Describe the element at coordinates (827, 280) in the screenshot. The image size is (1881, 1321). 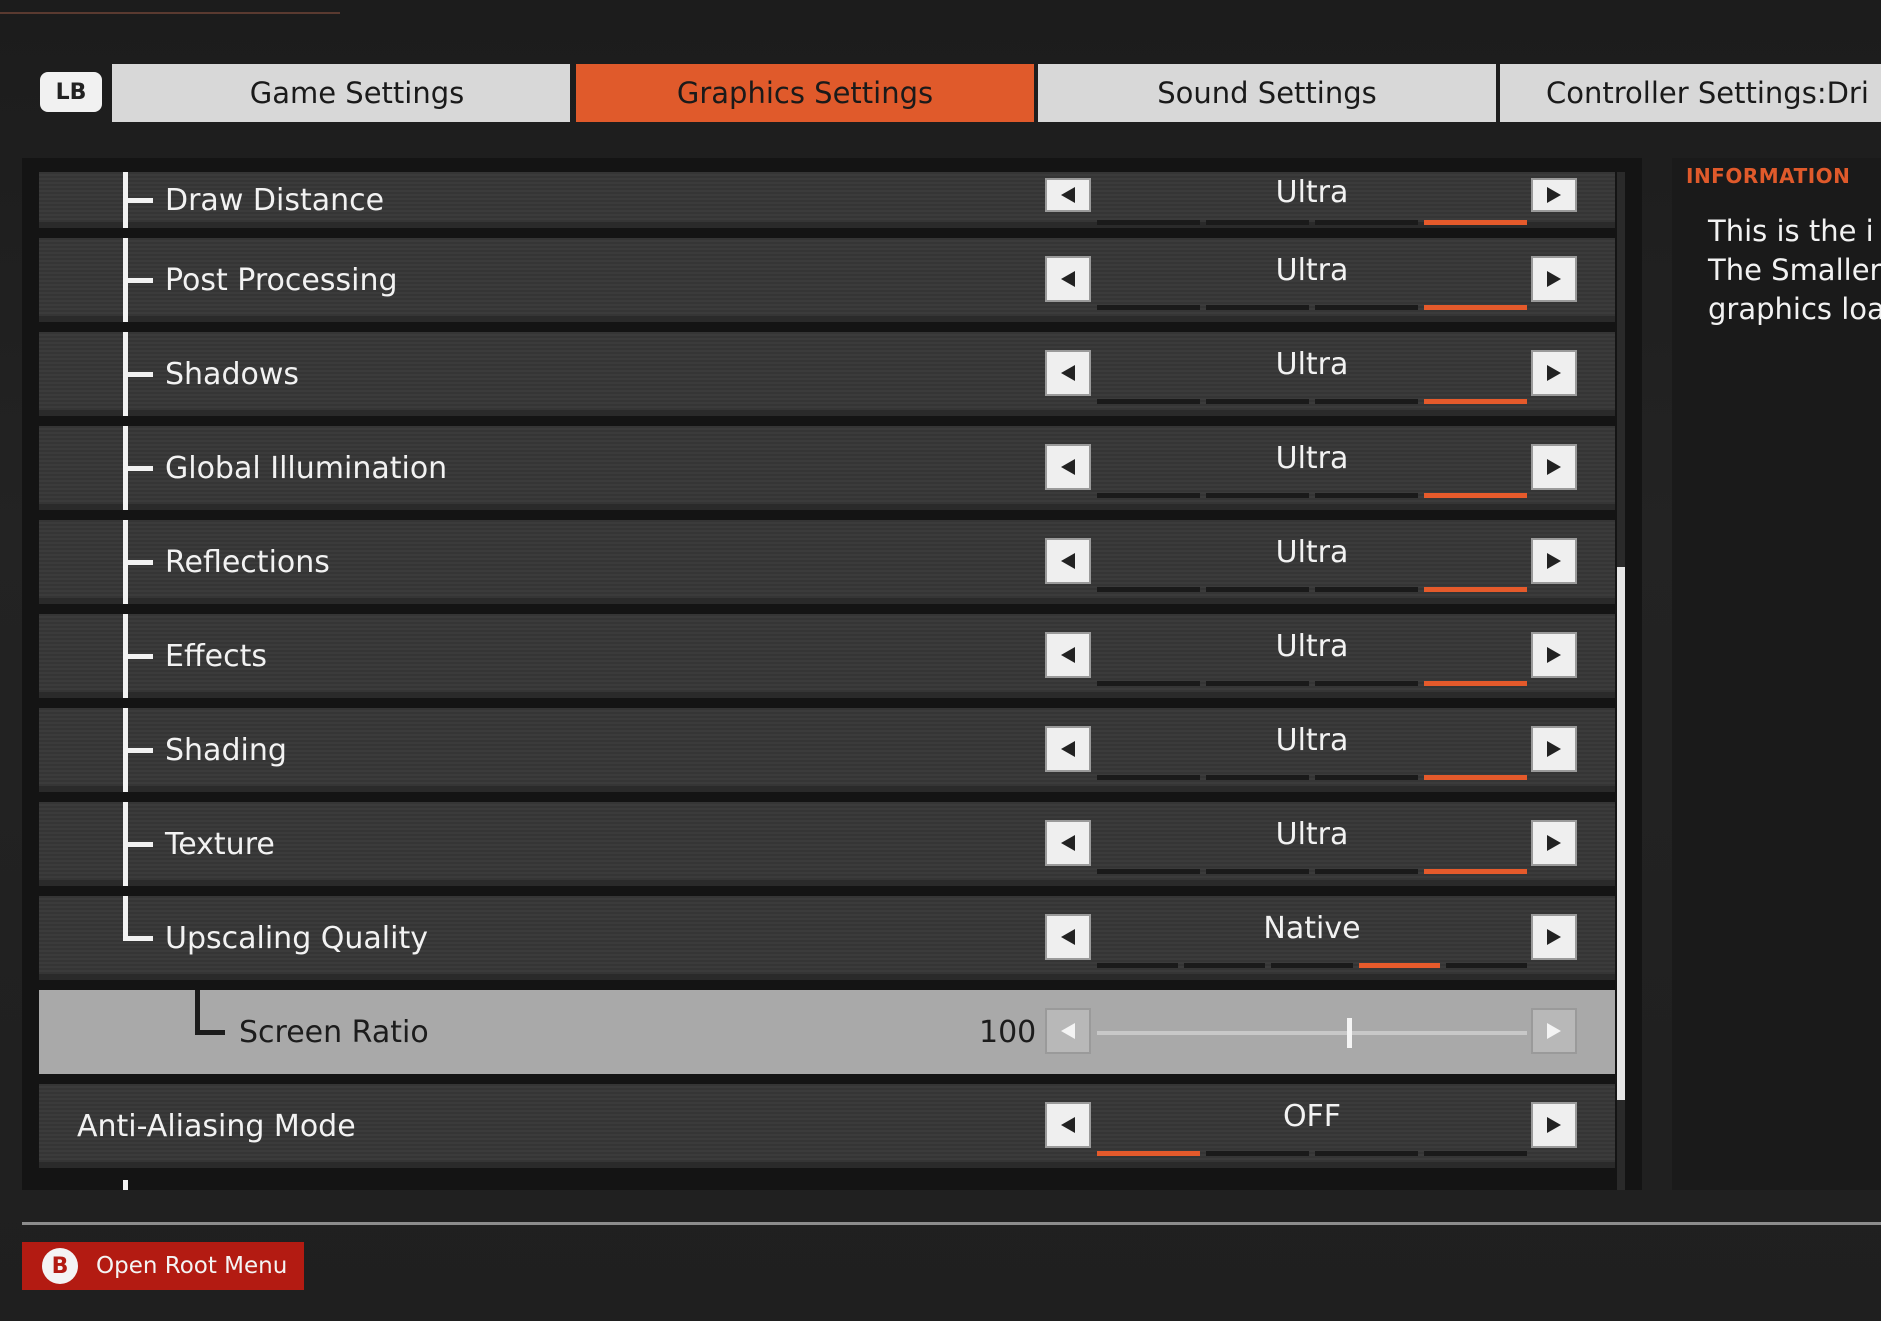
I see `setting-row-post-processing: Post Processing Ultra` at that location.